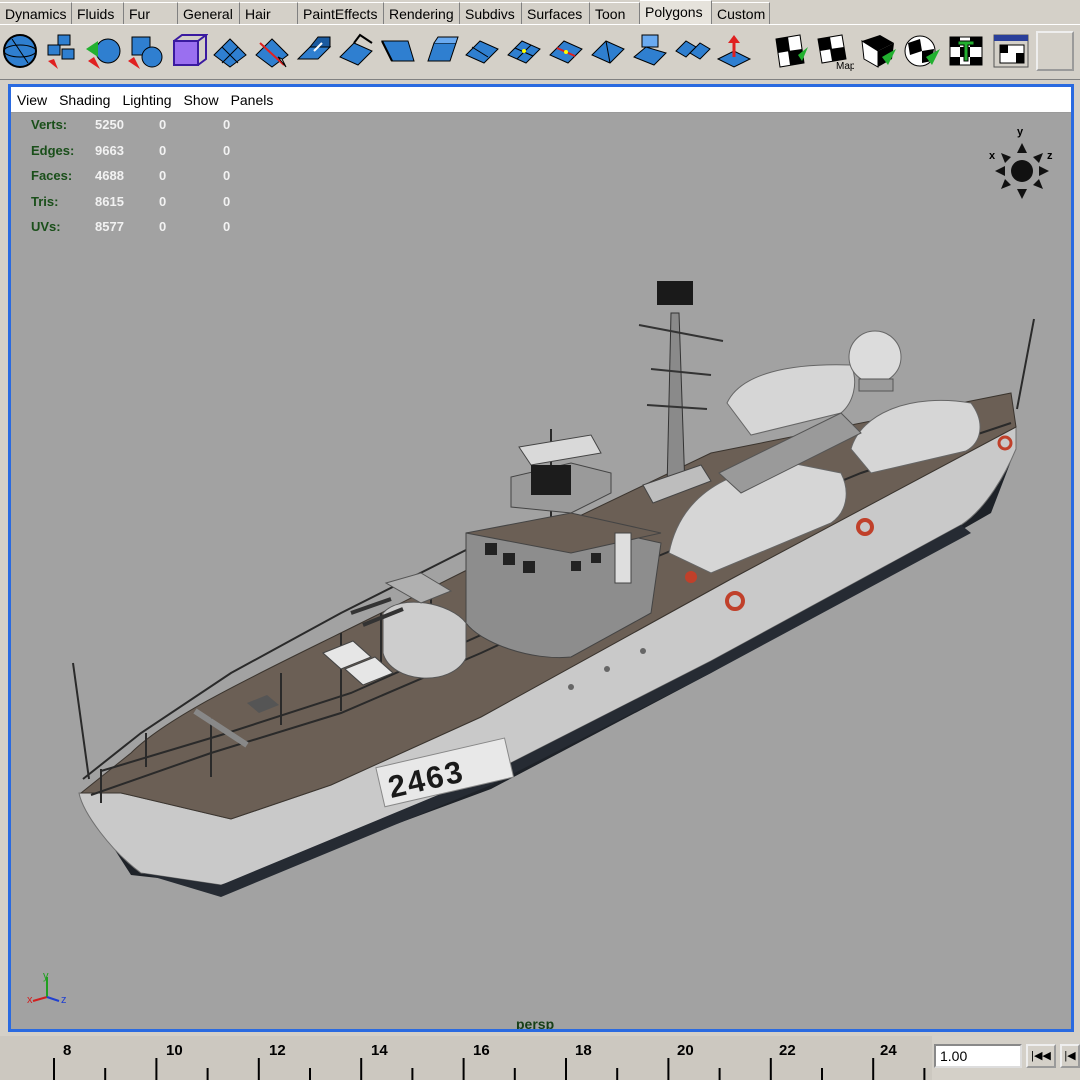 This screenshot has height=1080, width=1080. What do you see at coordinates (30, 999) in the screenshot?
I see `svg-text: x` at bounding box center [30, 999].